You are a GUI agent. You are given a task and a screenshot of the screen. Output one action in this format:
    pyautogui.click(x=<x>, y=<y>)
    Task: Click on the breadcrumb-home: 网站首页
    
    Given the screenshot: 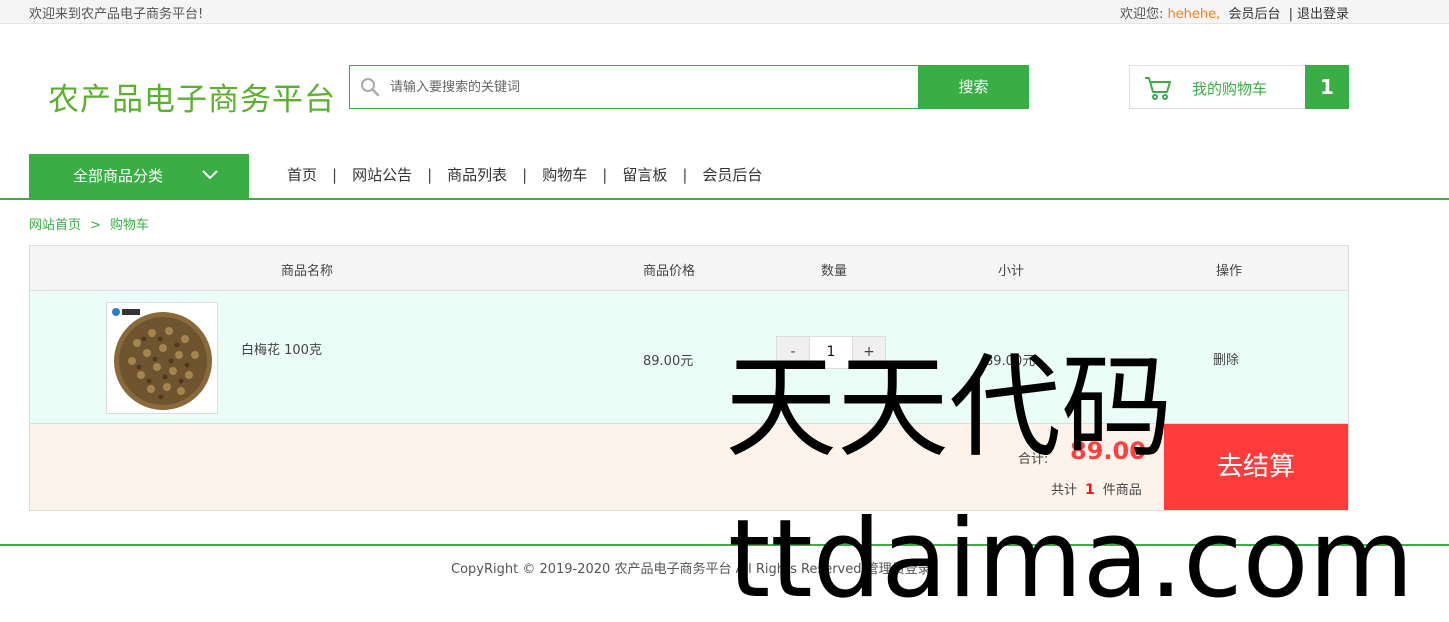 What is the action you would take?
    pyautogui.click(x=55, y=225)
    